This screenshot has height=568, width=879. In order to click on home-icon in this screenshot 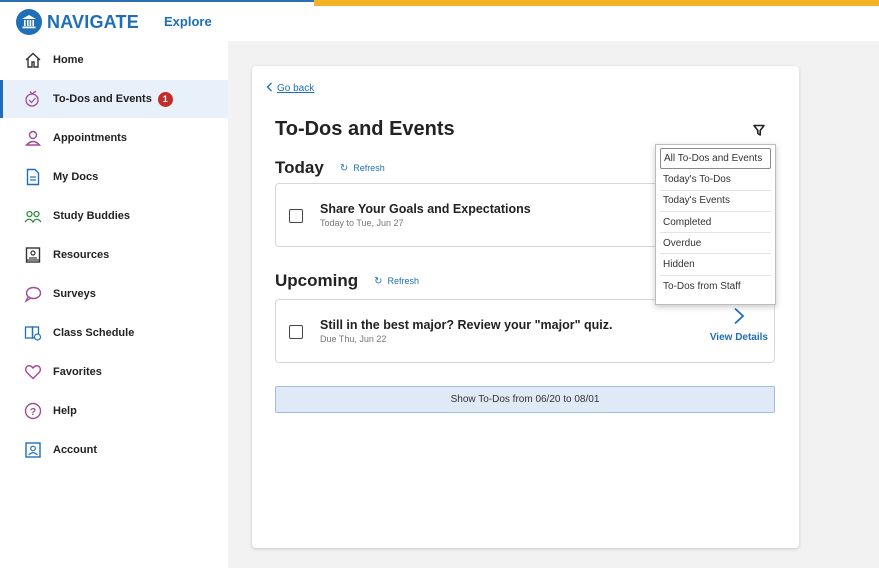, I will do `click(33, 60)`.